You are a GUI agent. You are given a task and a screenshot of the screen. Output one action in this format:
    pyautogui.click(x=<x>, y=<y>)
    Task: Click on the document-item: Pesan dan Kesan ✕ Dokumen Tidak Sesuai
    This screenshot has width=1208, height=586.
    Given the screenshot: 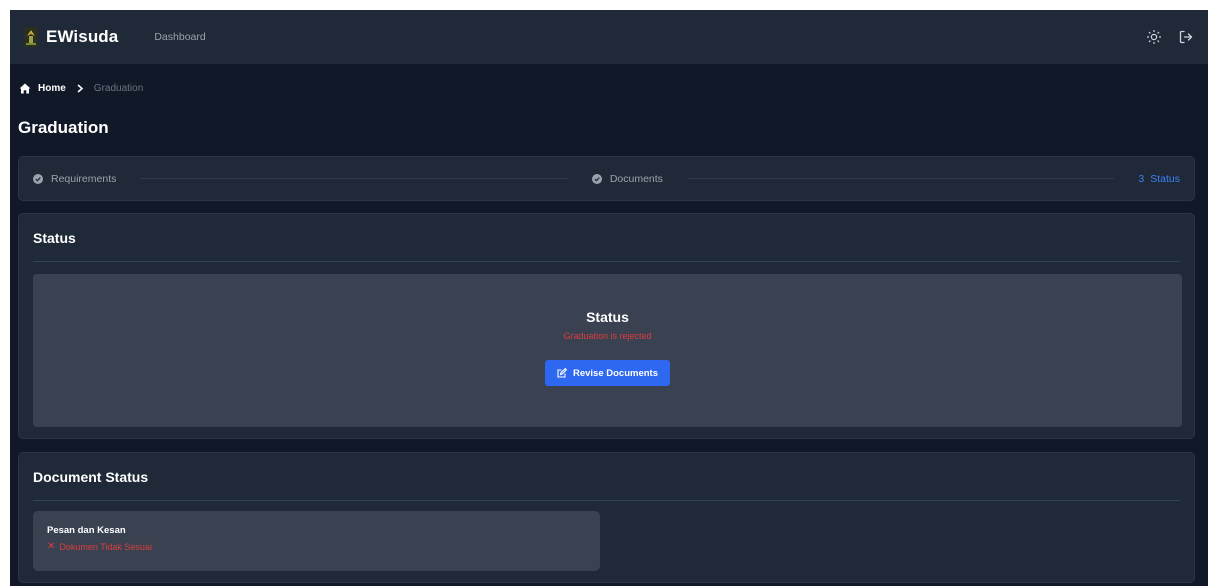 What is the action you would take?
    pyautogui.click(x=316, y=541)
    